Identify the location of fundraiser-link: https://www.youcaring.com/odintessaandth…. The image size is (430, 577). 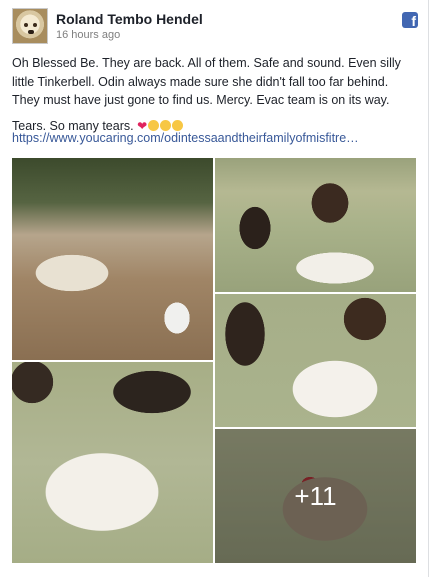
(185, 138).